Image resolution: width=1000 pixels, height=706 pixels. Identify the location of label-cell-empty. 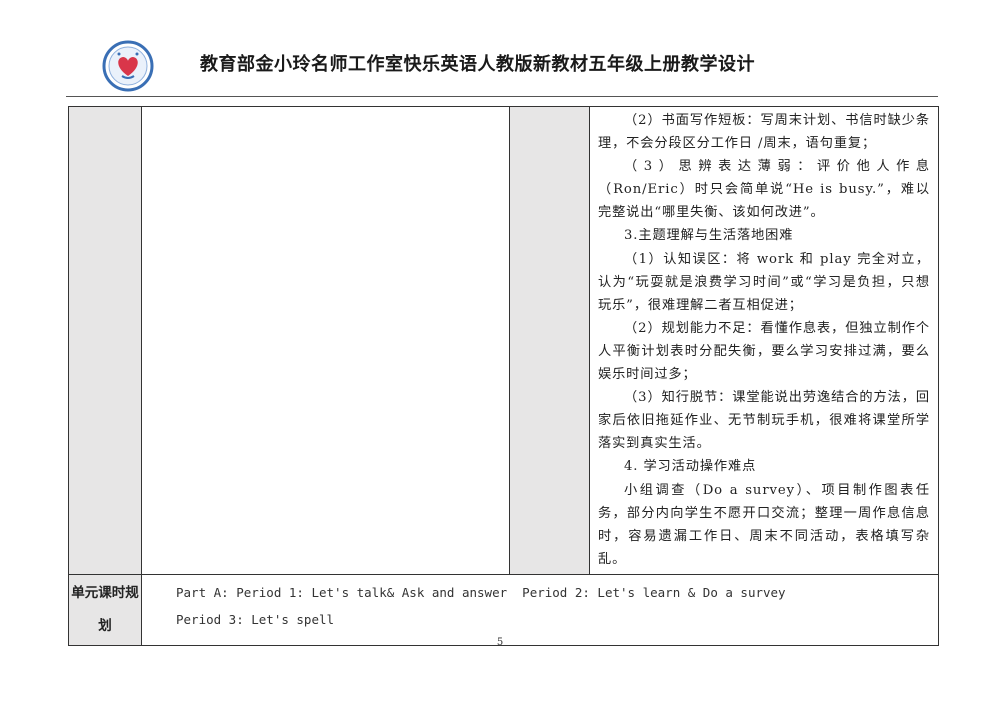
(105, 340).